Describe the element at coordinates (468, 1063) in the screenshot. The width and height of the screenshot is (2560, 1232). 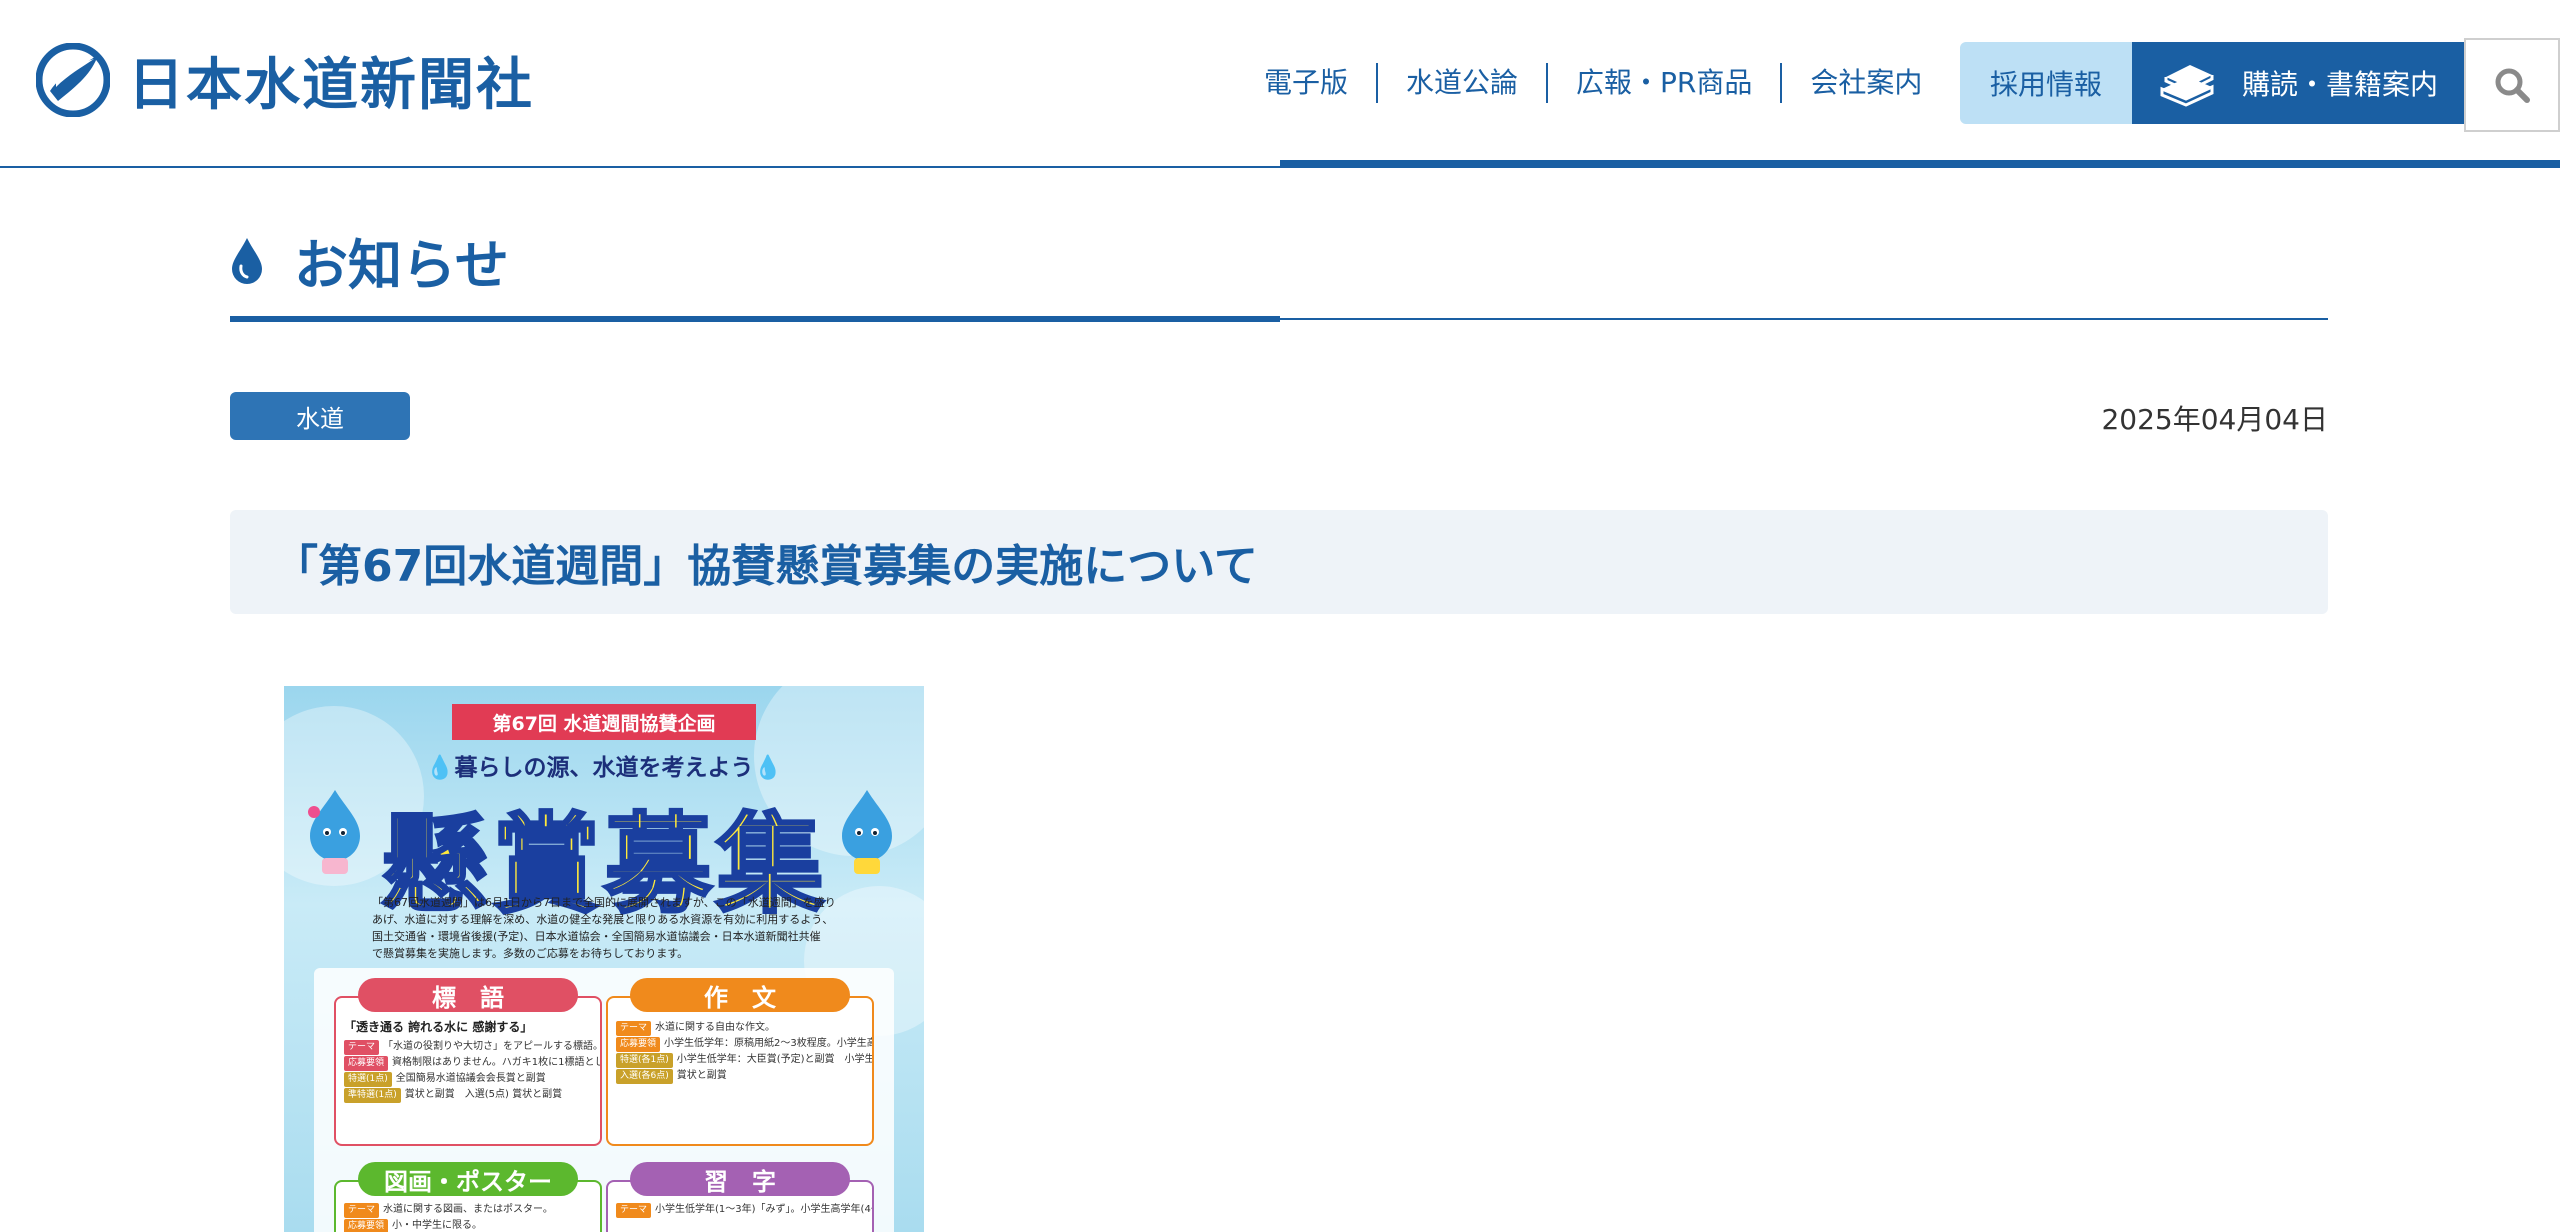
I see `category-line: 応募要領資格制限はありません。ハガキ1枚に1標語とし、応募数は自由。` at that location.